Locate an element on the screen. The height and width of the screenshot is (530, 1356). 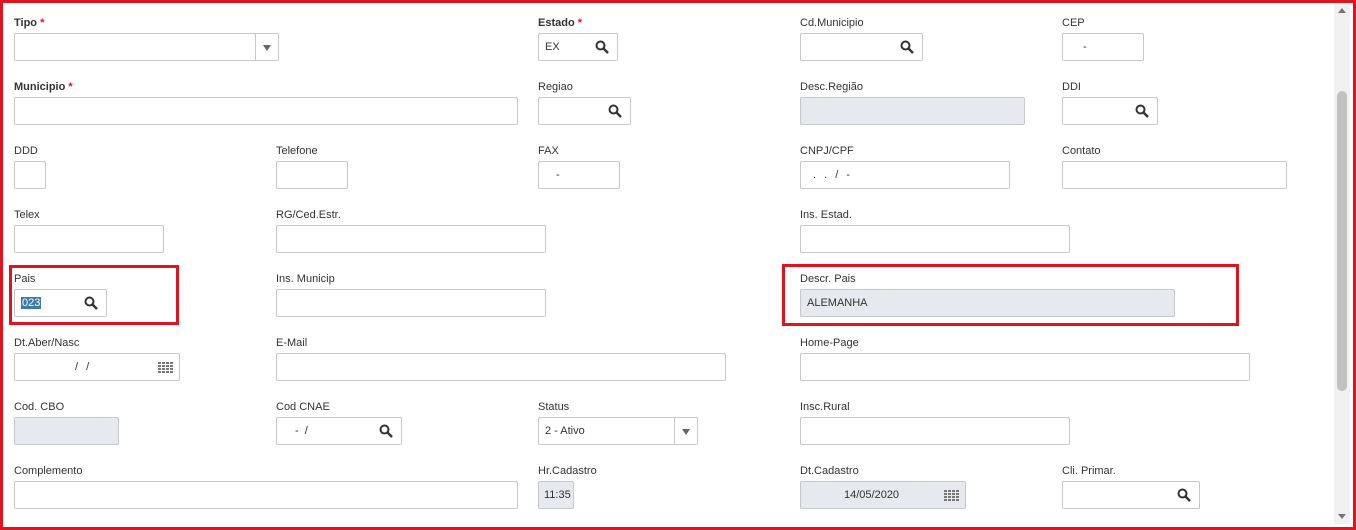
telefone-input is located at coordinates (312, 175).